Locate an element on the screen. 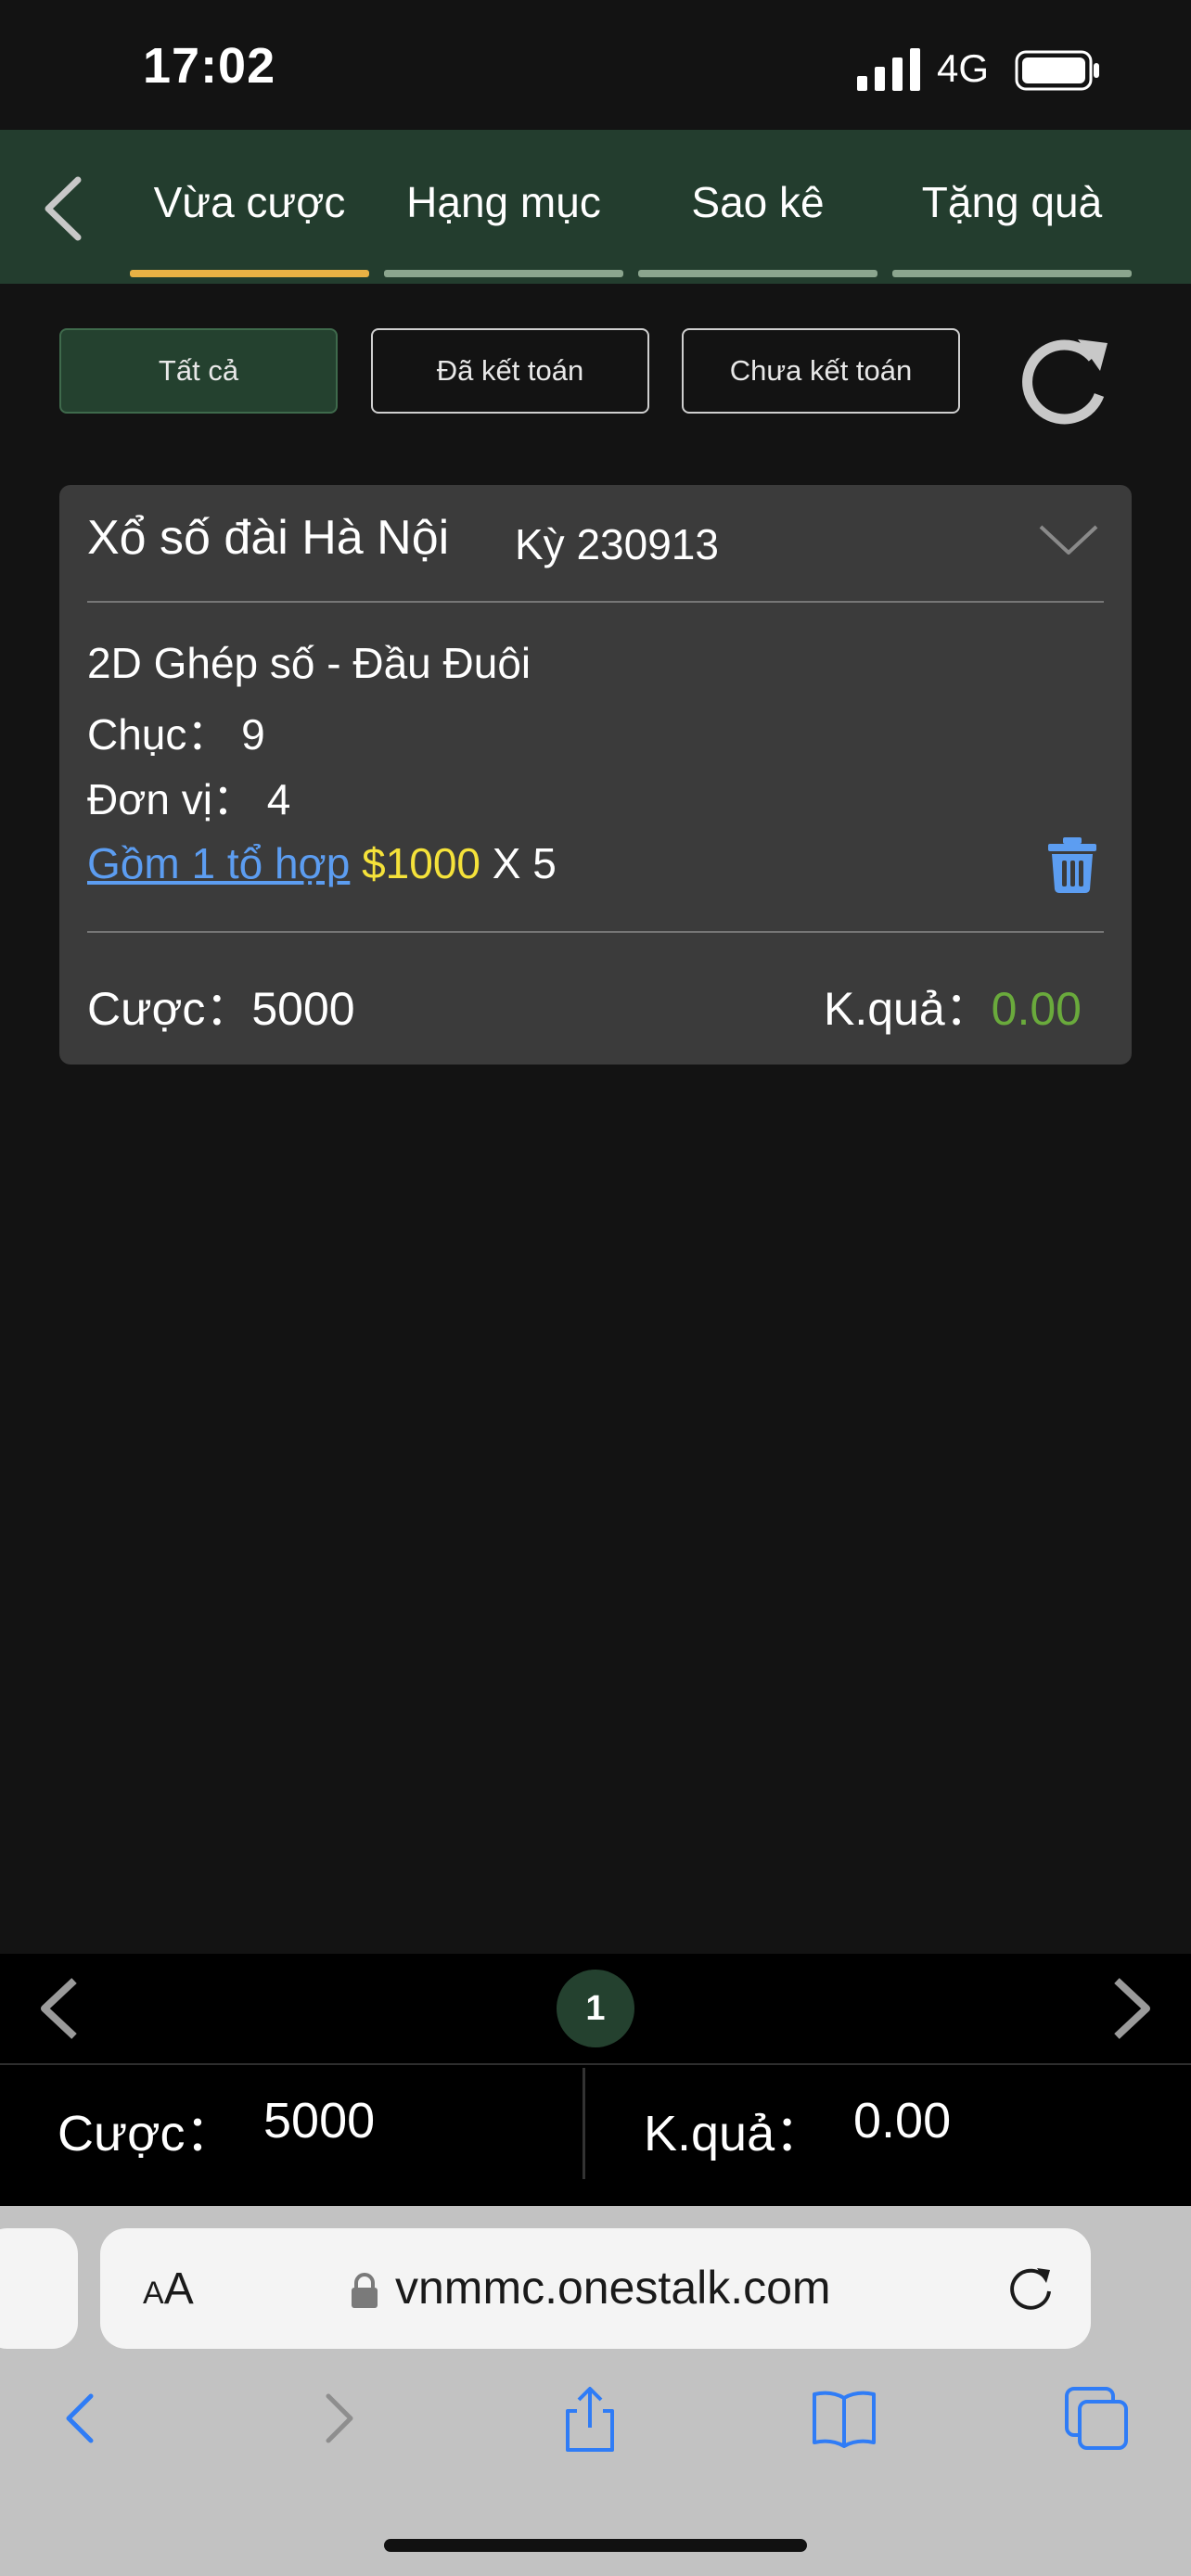 This screenshot has width=1191, height=2576. battery-icon is located at coordinates (1057, 71).